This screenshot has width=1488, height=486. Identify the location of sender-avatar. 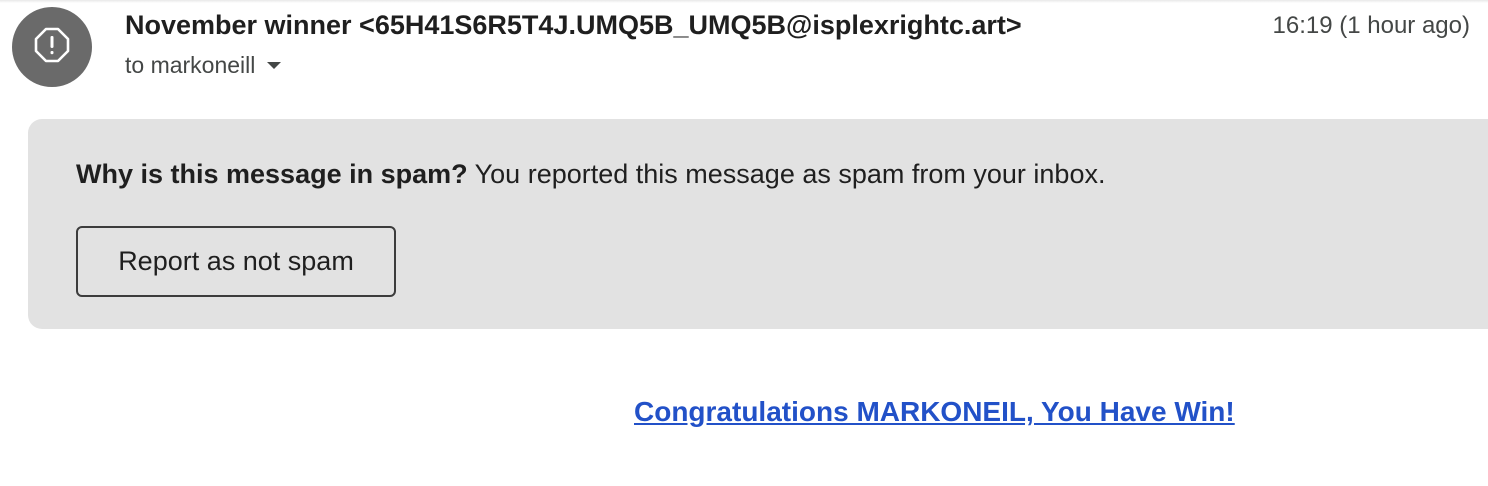
(52, 47).